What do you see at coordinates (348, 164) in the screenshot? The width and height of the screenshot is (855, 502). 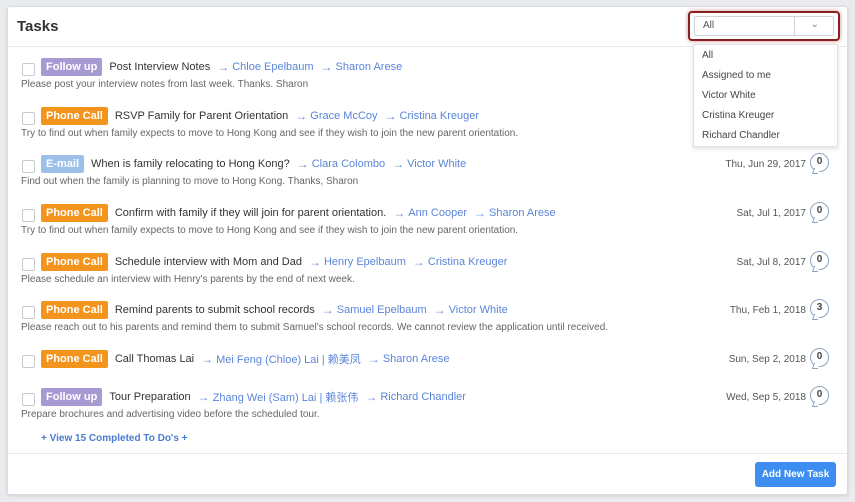 I see `task-contact-link: Clara Colombo` at bounding box center [348, 164].